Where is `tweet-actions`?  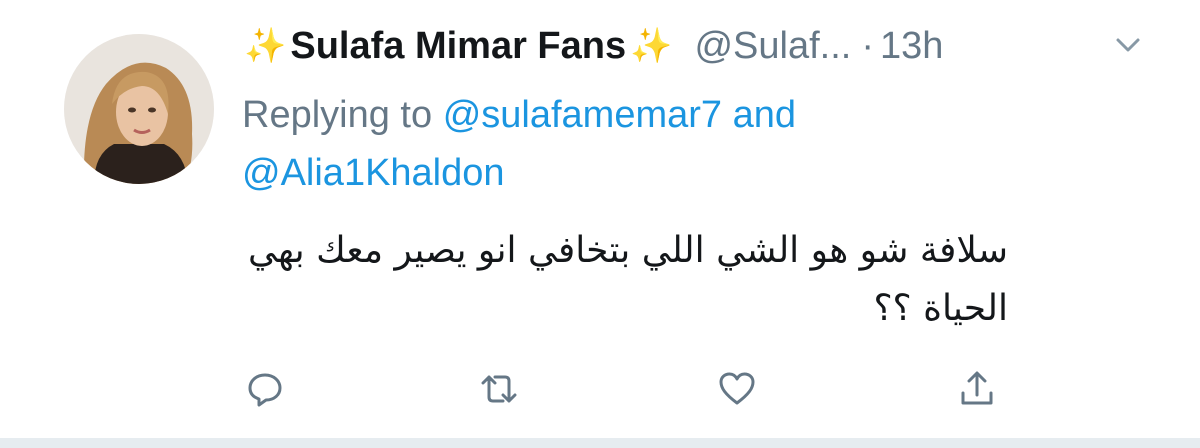 tweet-actions is located at coordinates (620, 389).